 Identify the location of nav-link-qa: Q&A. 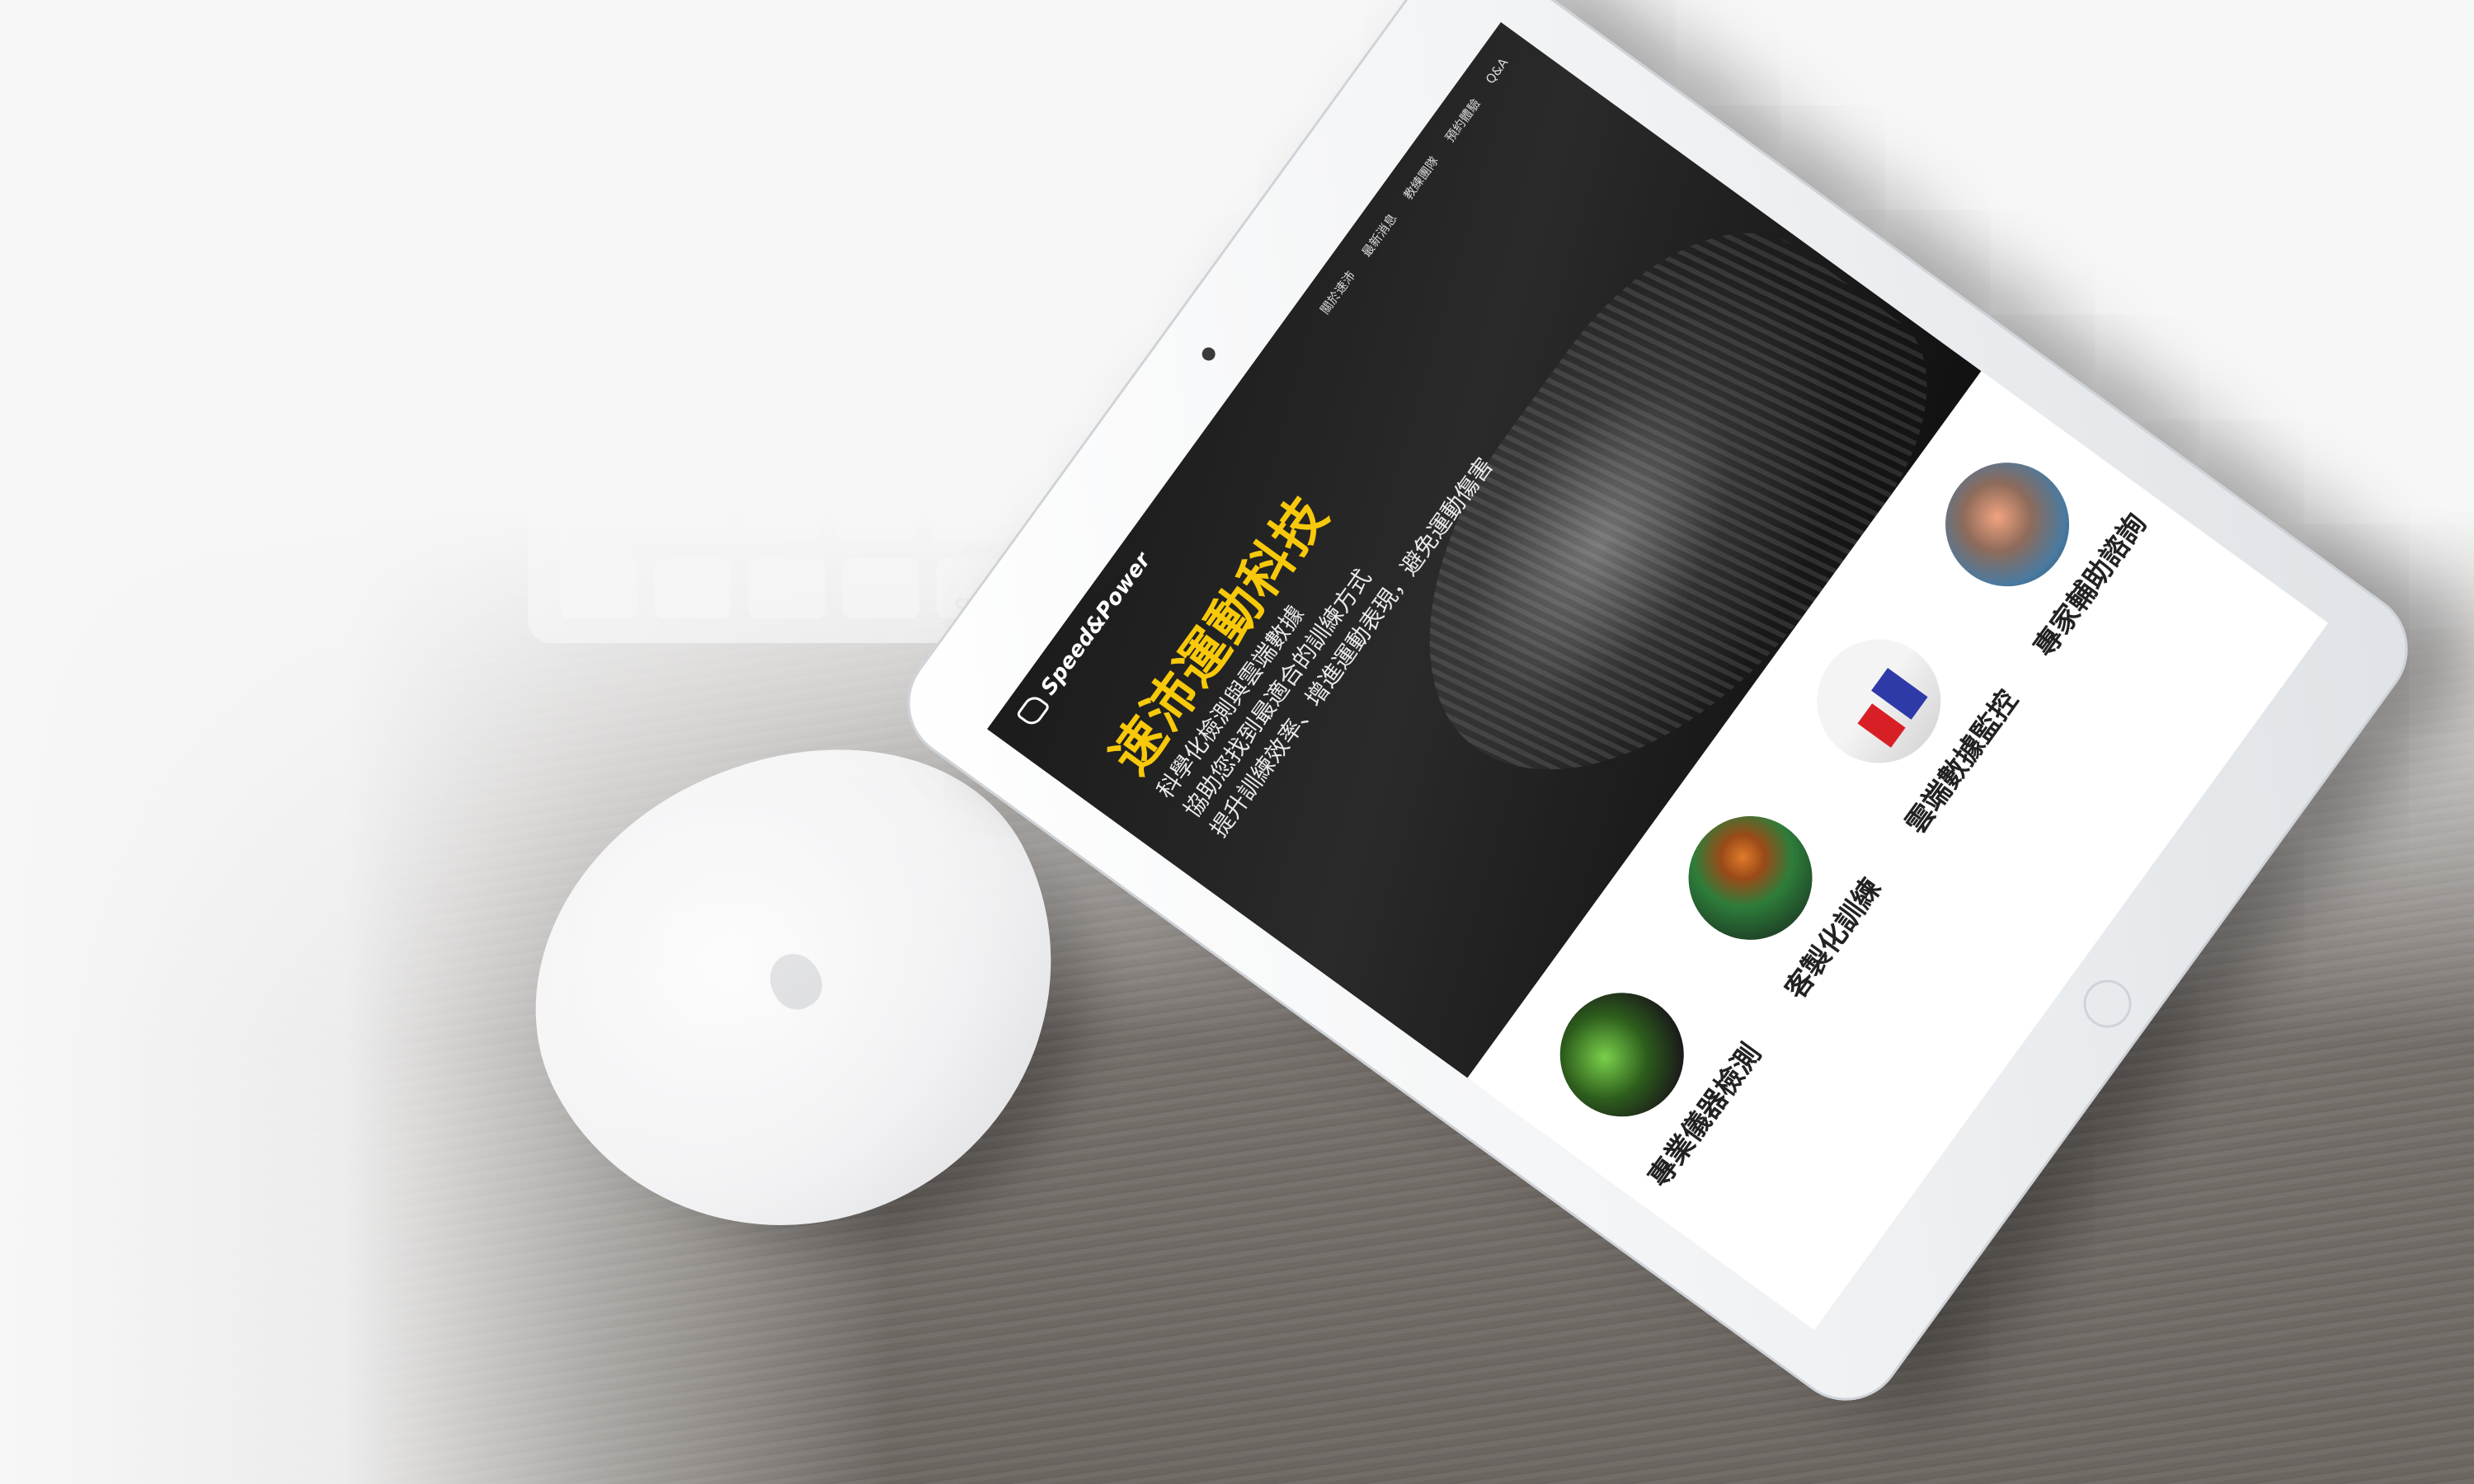
(1497, 71).